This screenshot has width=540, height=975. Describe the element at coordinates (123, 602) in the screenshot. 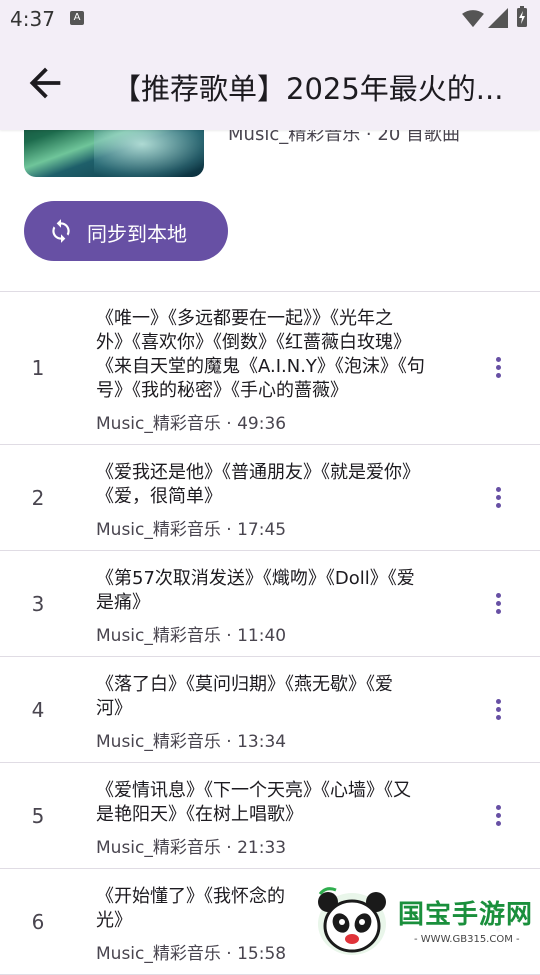

I see `list-item-title-line: 是痛》` at that location.